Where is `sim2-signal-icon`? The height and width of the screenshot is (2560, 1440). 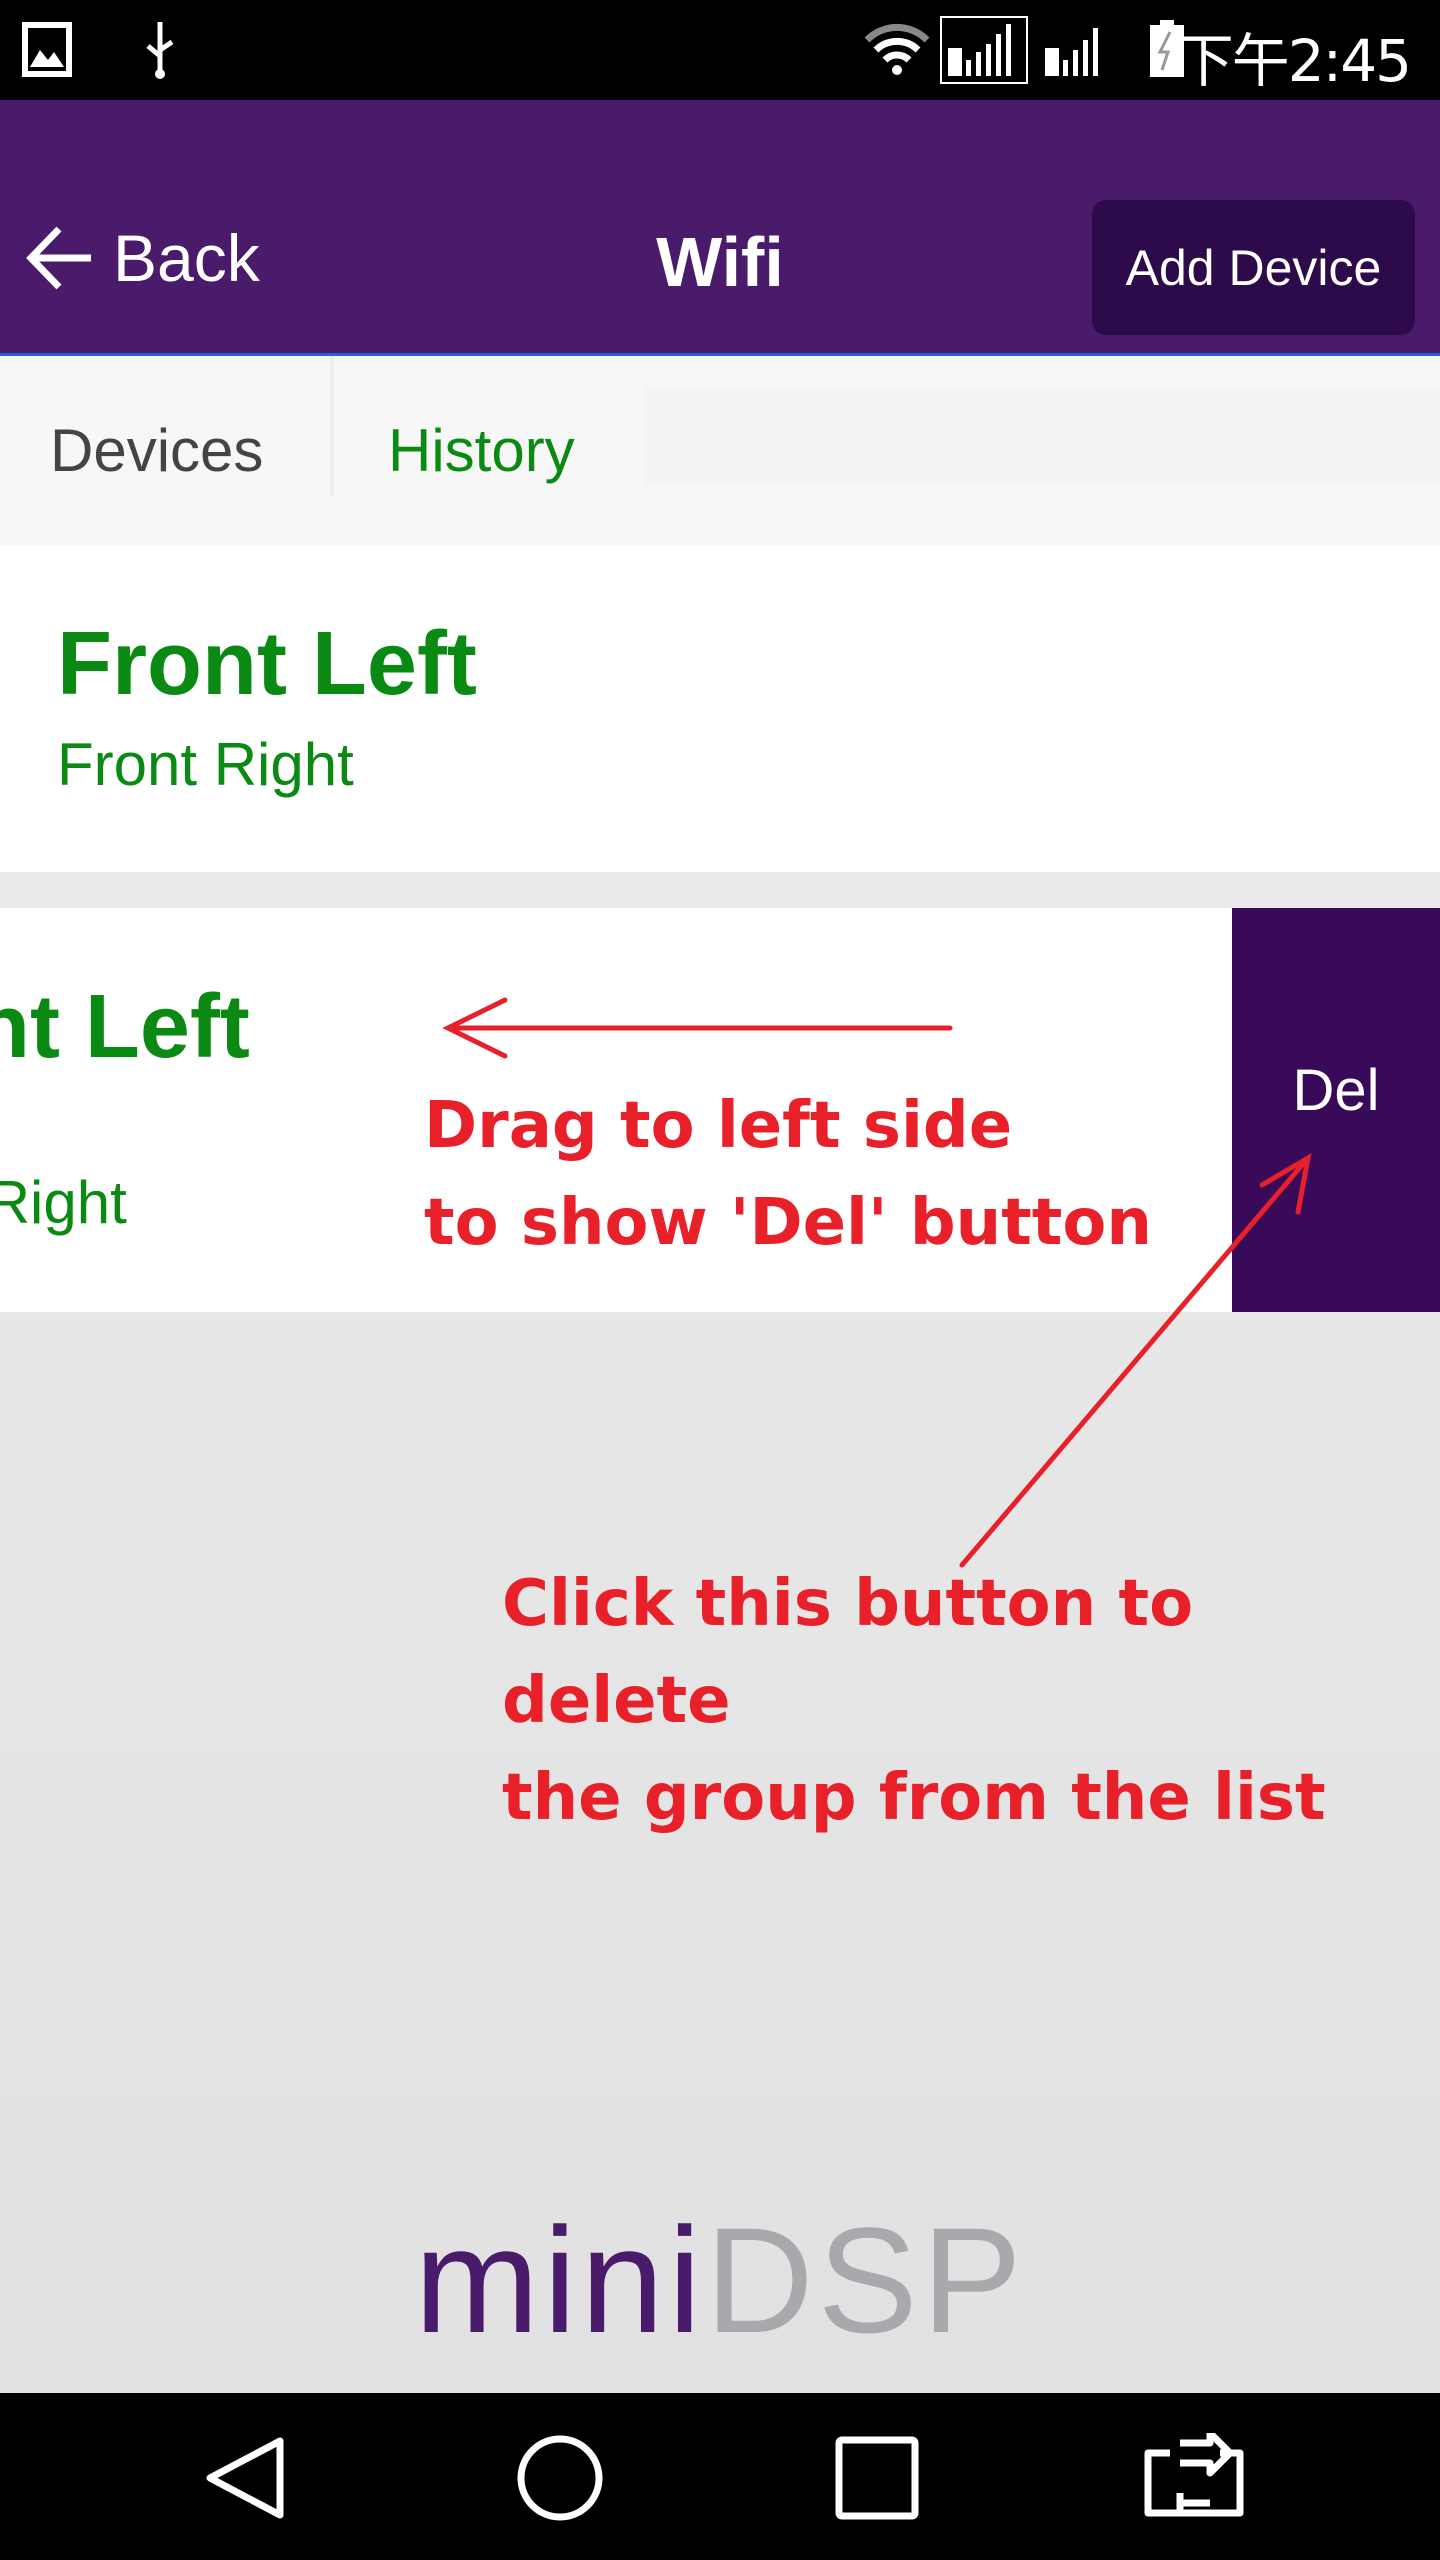
sim2-signal-icon is located at coordinates (1071, 52).